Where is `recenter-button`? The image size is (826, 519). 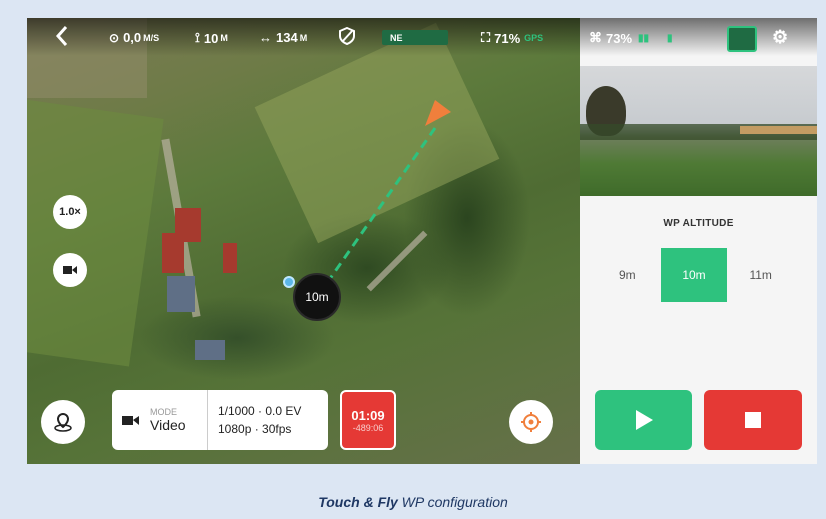 recenter-button is located at coordinates (531, 422).